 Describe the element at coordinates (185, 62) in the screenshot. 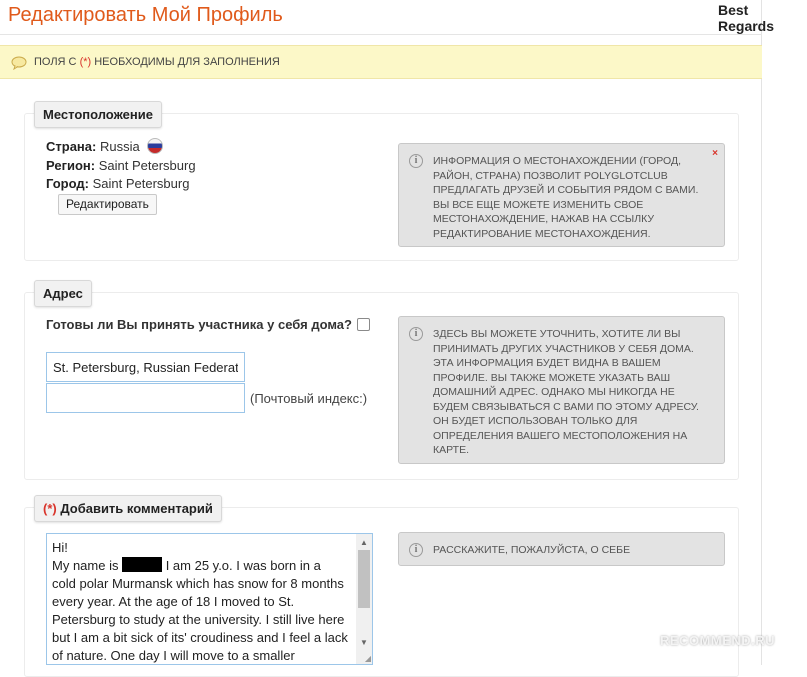

I see `notice-suffix: НЕОБХОДИМЫ ДЛЯ ЗАПОЛНЕНИЯ` at that location.